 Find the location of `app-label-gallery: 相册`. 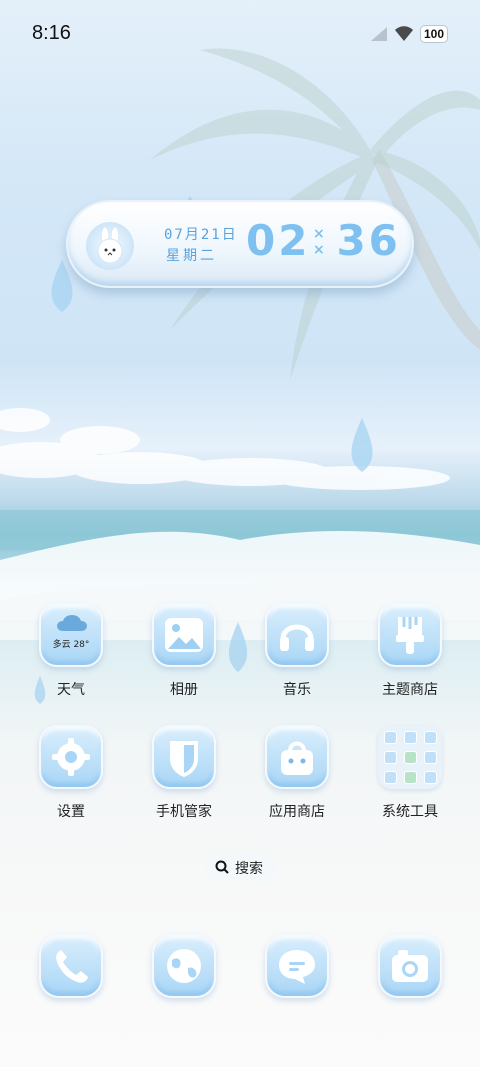

app-label-gallery: 相册 is located at coordinates (184, 690).